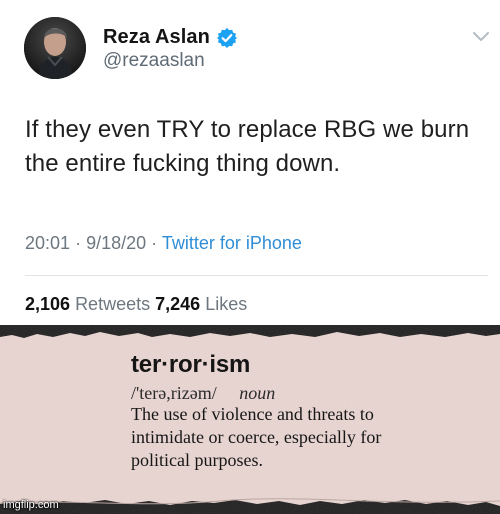 The width and height of the screenshot is (500, 514). Describe the element at coordinates (191, 364) in the screenshot. I see `dictionary-word: ter·ror·ism` at that location.